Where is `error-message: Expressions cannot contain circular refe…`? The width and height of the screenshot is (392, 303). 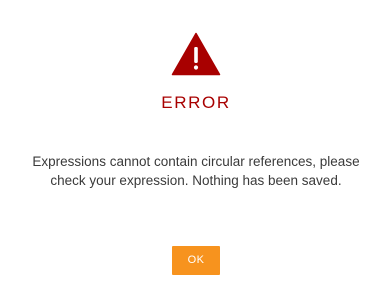
error-message: Expressions cannot contain circular refe… is located at coordinates (196, 171).